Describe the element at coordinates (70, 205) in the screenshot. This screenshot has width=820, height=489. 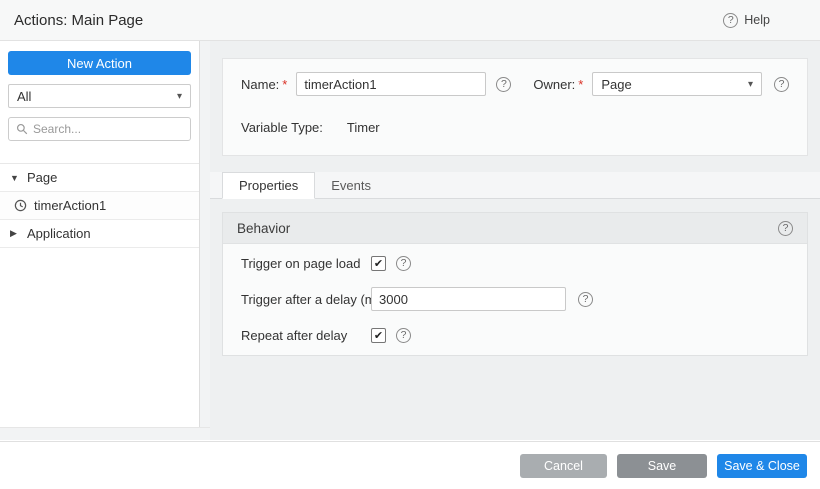
I see `tree-item-label: timerAction1` at that location.